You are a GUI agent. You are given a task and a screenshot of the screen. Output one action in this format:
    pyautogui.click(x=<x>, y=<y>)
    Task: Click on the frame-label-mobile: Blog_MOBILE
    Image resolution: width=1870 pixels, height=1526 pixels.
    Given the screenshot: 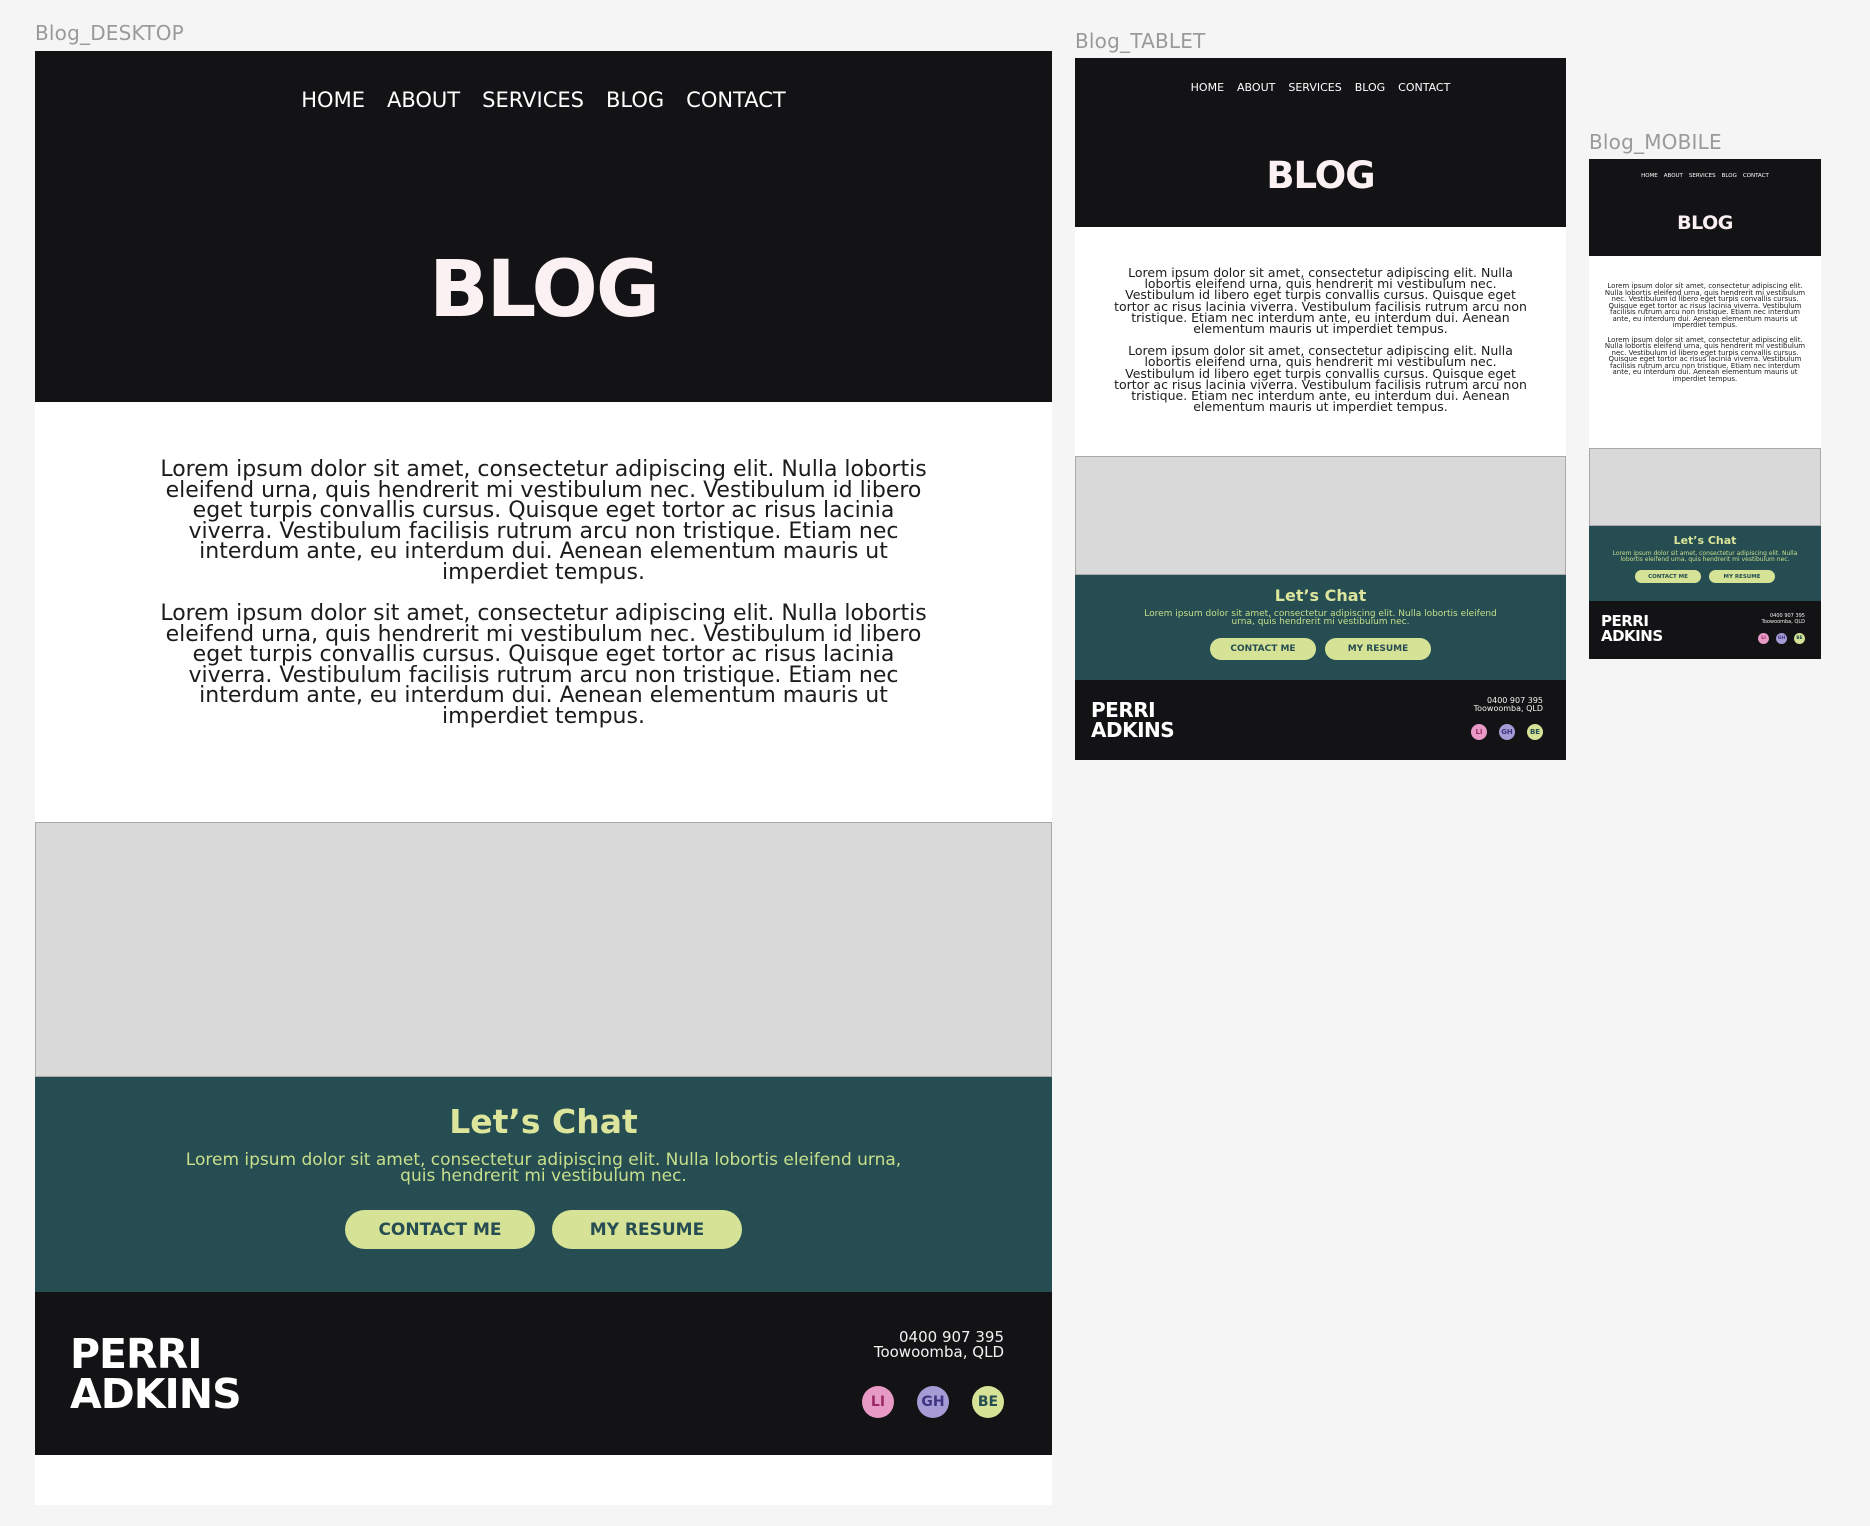 What is the action you would take?
    pyautogui.click(x=1655, y=142)
    